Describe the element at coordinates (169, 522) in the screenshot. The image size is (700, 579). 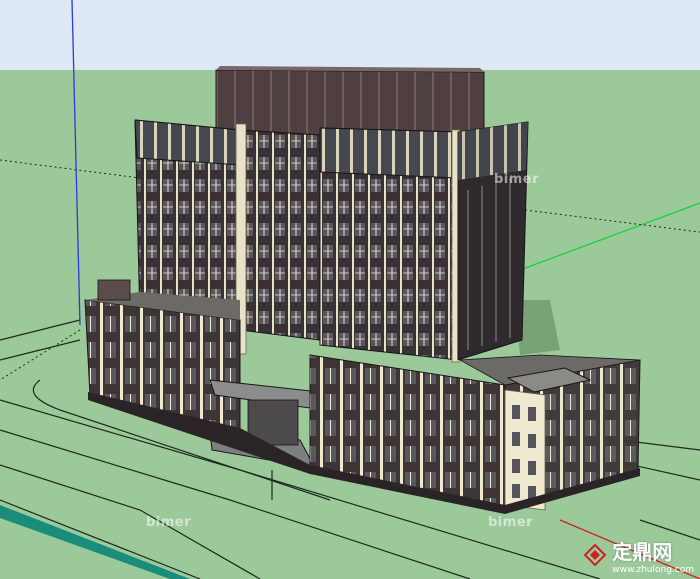
I see `watermark-bottom-left: bimer` at that location.